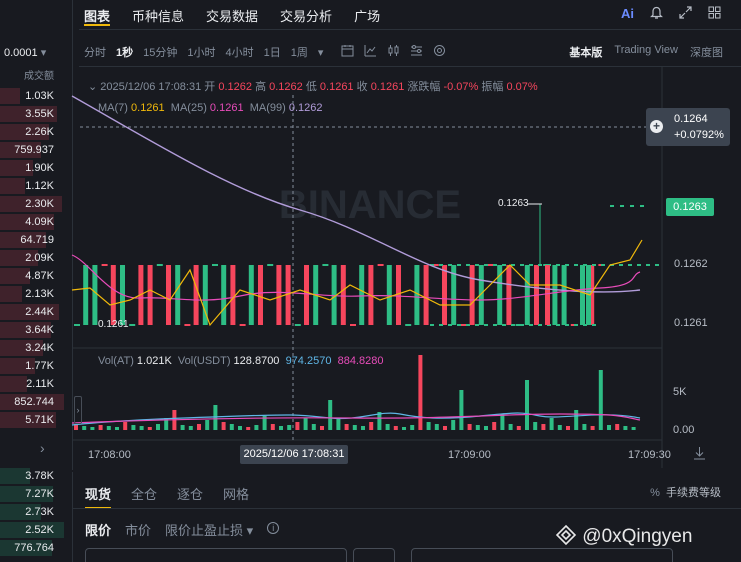  I want to click on volume-ma2-line, so click(356, 418).